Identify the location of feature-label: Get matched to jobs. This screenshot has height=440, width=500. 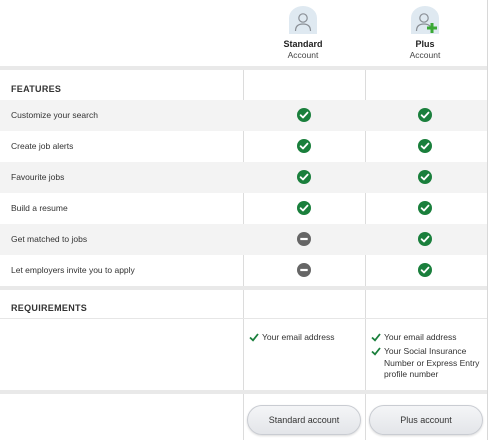
(49, 239).